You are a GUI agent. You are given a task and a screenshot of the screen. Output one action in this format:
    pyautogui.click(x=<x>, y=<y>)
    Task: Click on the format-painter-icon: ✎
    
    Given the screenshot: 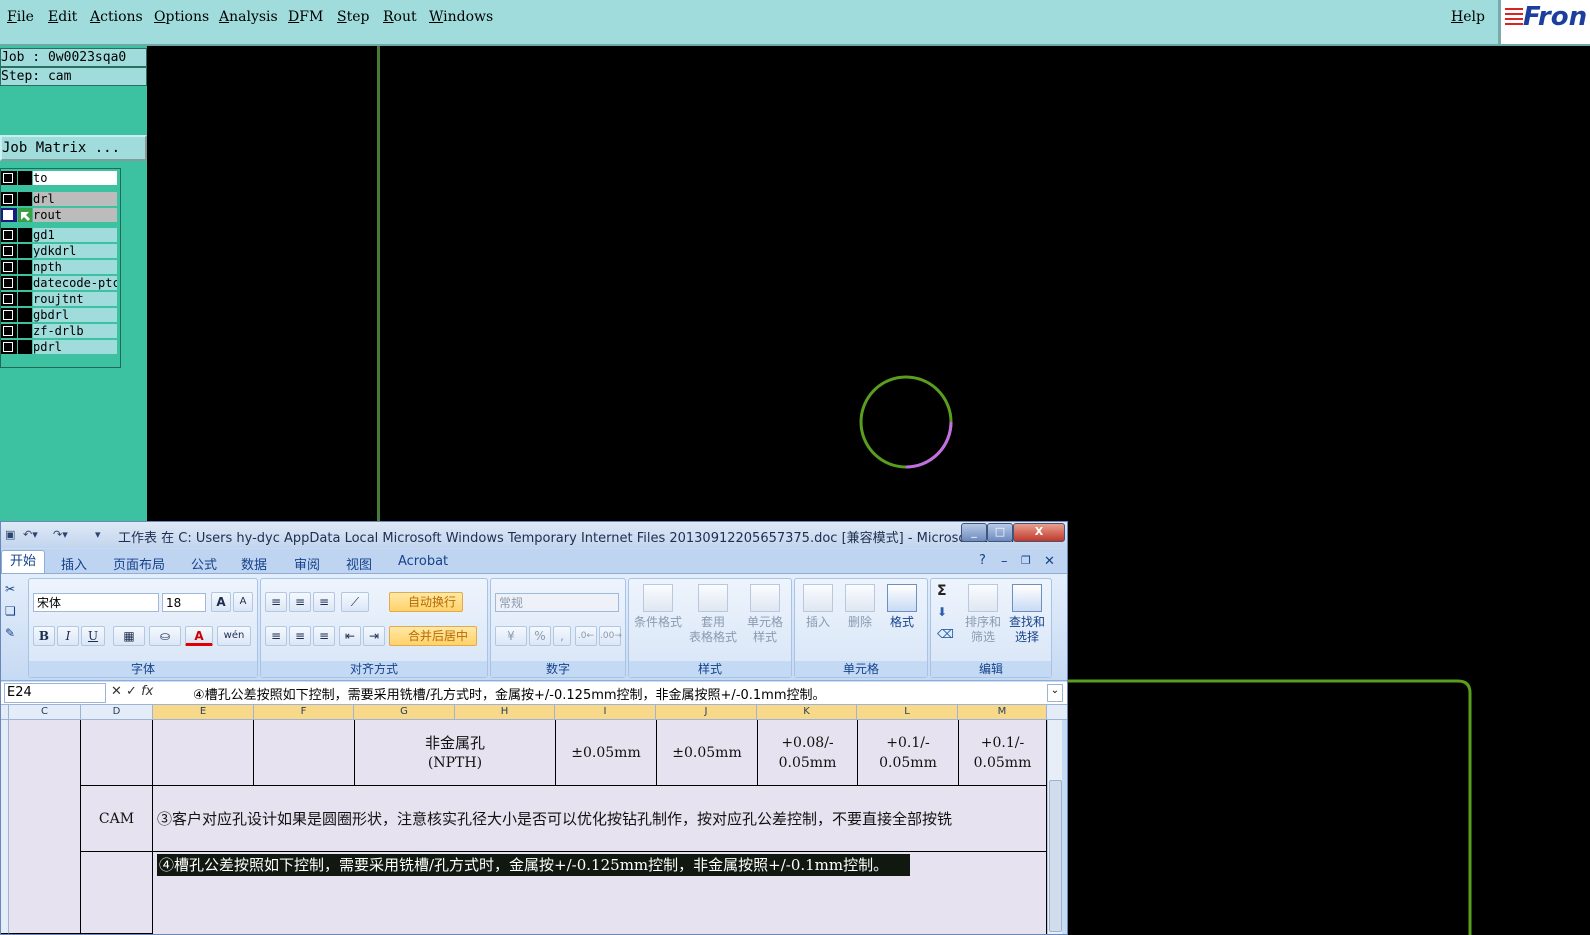 What is the action you would take?
    pyautogui.click(x=10, y=633)
    